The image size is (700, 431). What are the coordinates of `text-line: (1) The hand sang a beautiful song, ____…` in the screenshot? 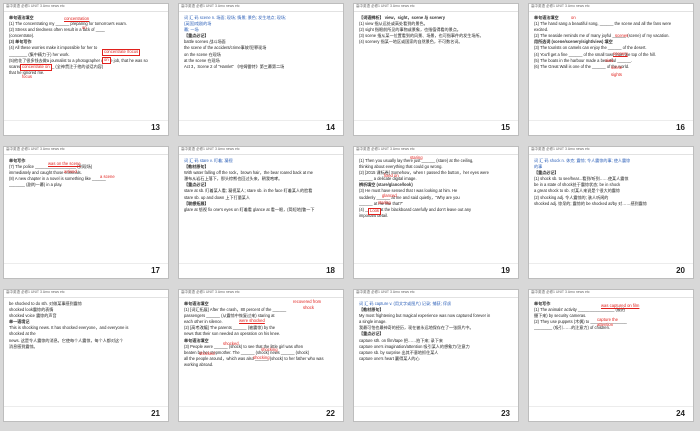 It's located at (603, 24).